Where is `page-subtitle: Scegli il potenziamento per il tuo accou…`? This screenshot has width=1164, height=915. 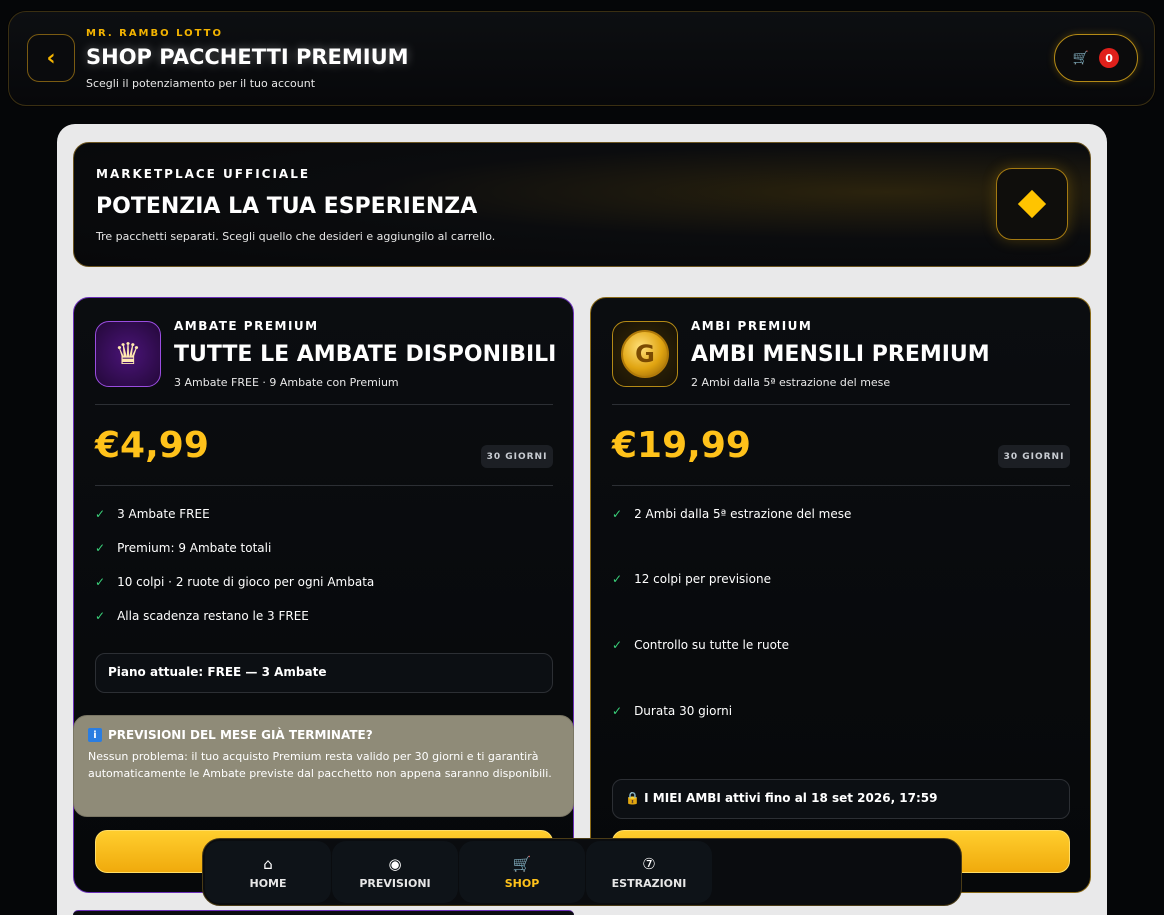
page-subtitle: Scegli il potenziamento per il tuo accou… is located at coordinates (201, 83).